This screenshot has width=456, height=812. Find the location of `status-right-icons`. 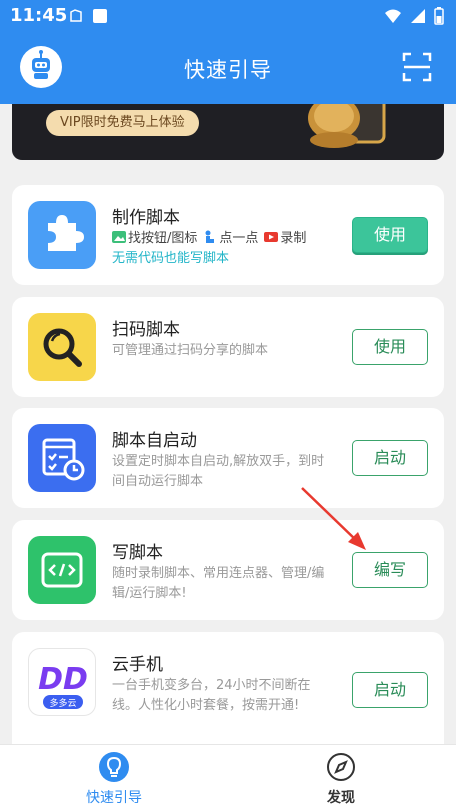

status-right-icons is located at coordinates (414, 16).